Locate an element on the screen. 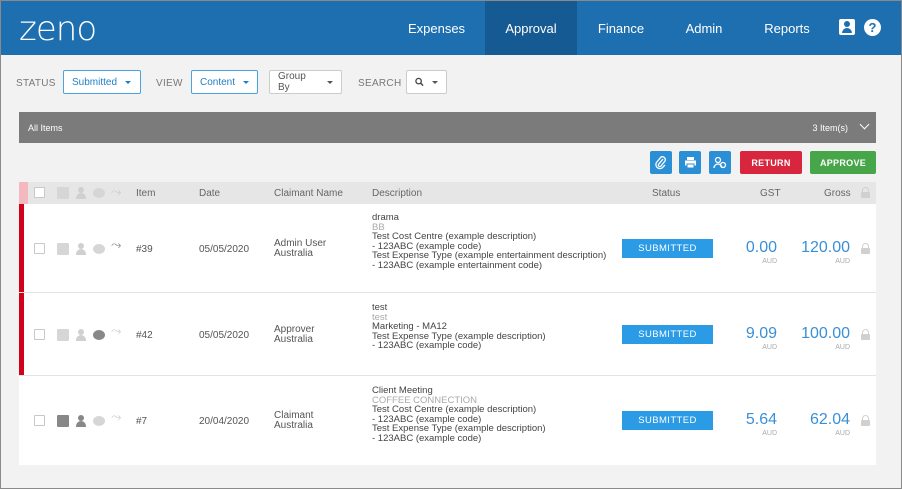 The width and height of the screenshot is (902, 489). col-status: Status is located at coordinates (666, 193).